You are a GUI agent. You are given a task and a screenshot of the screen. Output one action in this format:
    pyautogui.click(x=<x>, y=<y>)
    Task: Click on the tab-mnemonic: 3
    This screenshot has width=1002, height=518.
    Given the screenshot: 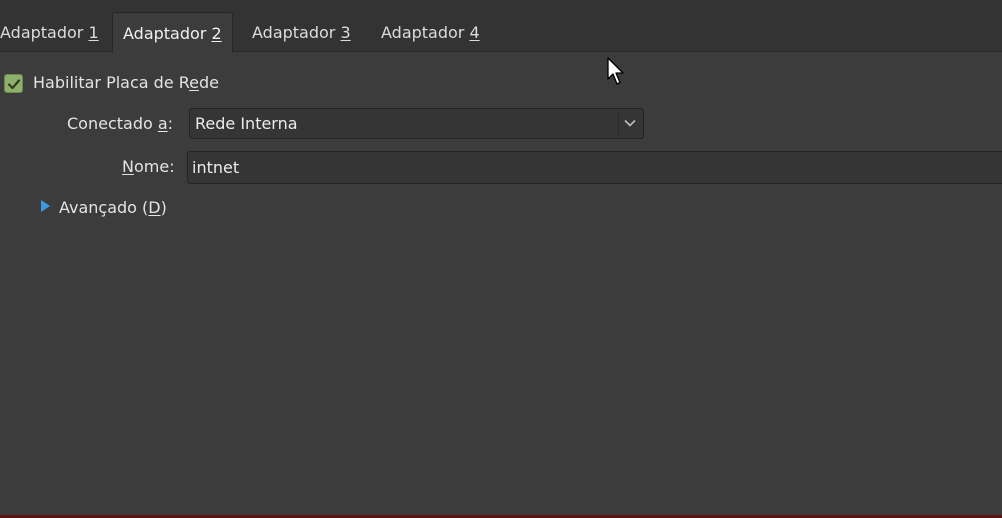 What is the action you would take?
    pyautogui.click(x=345, y=32)
    